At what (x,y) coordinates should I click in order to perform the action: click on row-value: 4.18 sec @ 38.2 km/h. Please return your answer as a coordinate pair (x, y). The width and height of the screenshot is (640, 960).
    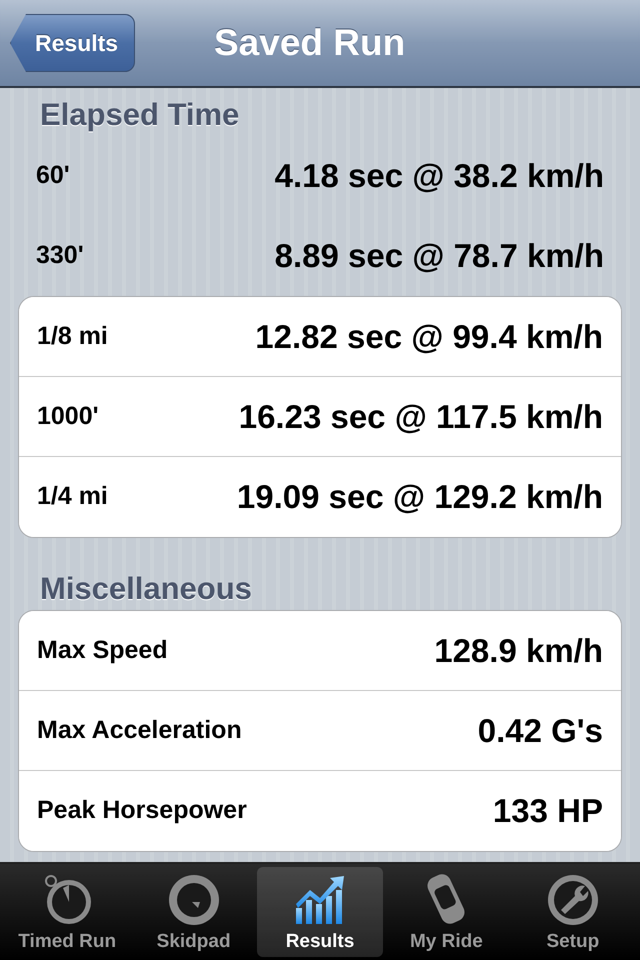
    Looking at the image, I should click on (439, 176).